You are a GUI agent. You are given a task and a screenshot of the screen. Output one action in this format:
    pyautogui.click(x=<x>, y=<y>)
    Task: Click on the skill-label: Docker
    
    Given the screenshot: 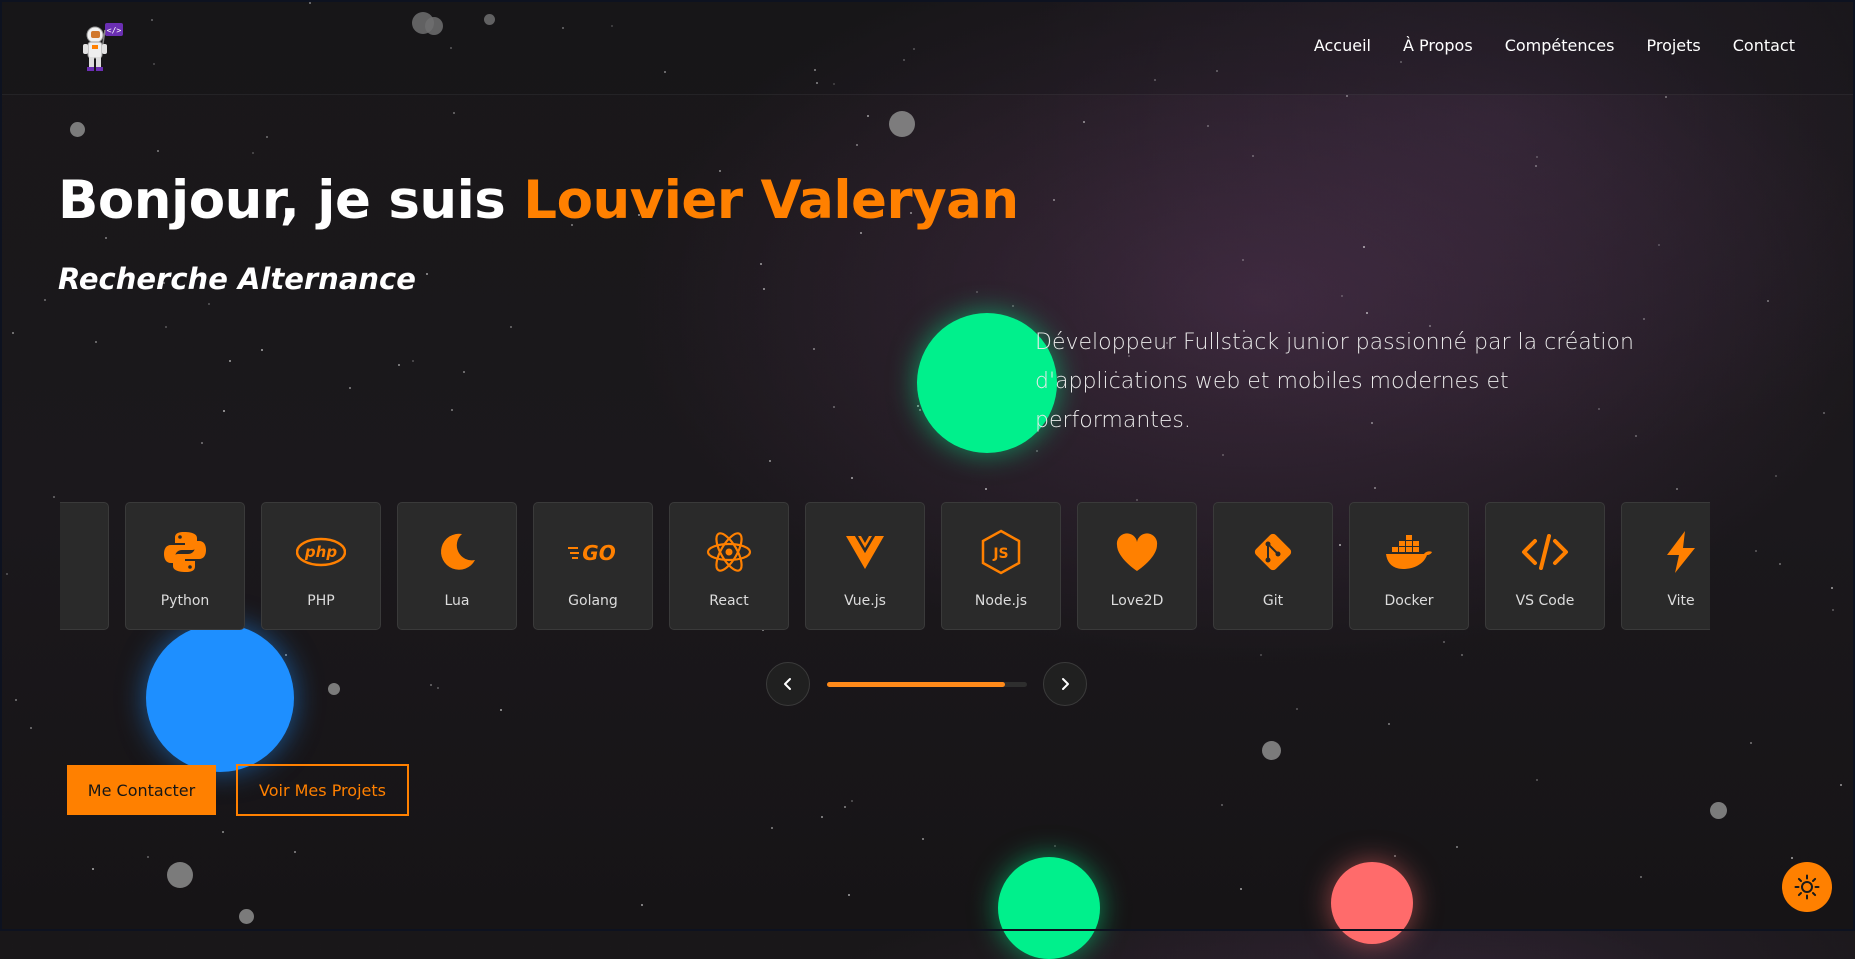 What is the action you would take?
    pyautogui.click(x=1409, y=601)
    